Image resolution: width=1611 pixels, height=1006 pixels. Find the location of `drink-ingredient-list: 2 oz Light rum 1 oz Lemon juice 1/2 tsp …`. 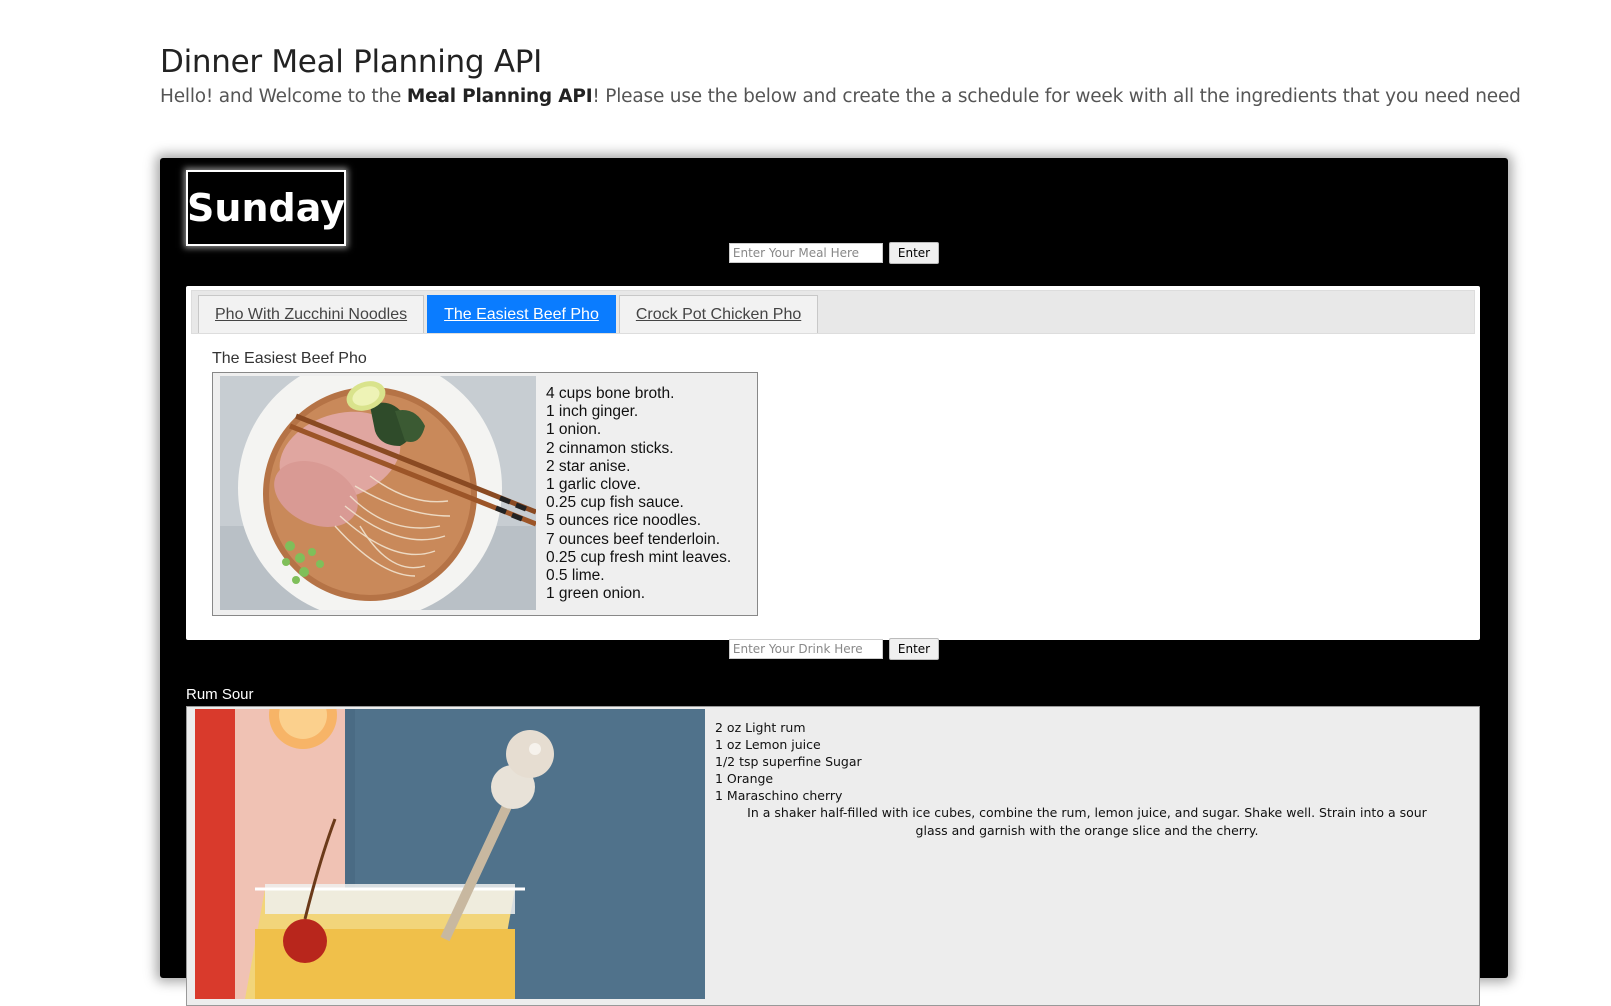

drink-ingredient-list: 2 oz Light rum 1 oz Lemon juice 1/2 tsp … is located at coordinates (788, 761).